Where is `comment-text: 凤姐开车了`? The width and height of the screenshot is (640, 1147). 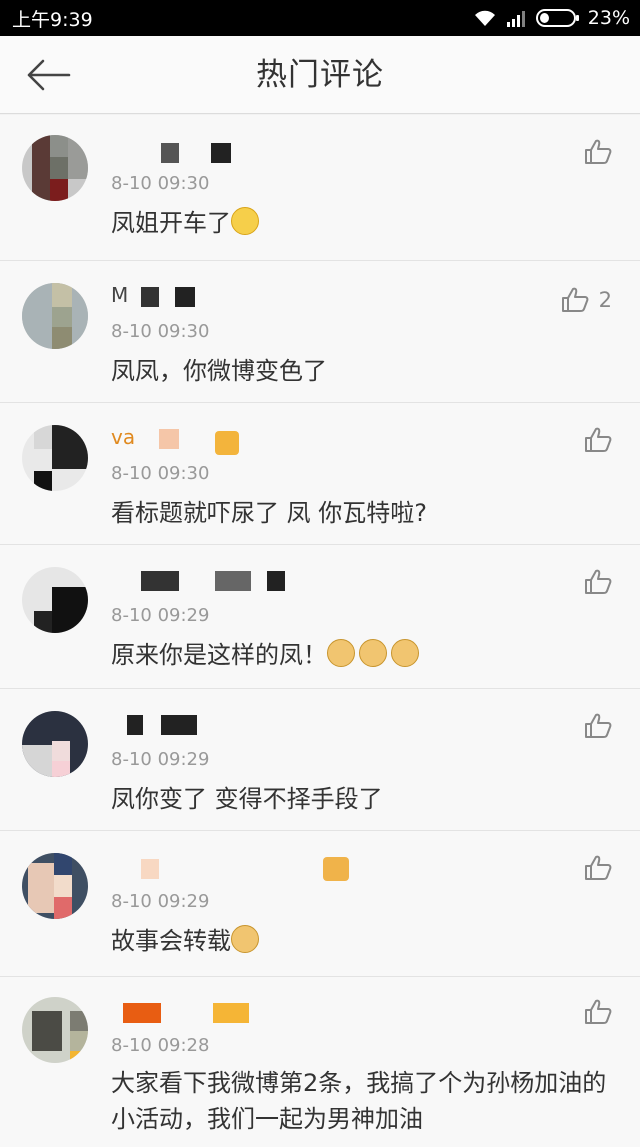
comment-text: 凤姐开车了 is located at coordinates (360, 223).